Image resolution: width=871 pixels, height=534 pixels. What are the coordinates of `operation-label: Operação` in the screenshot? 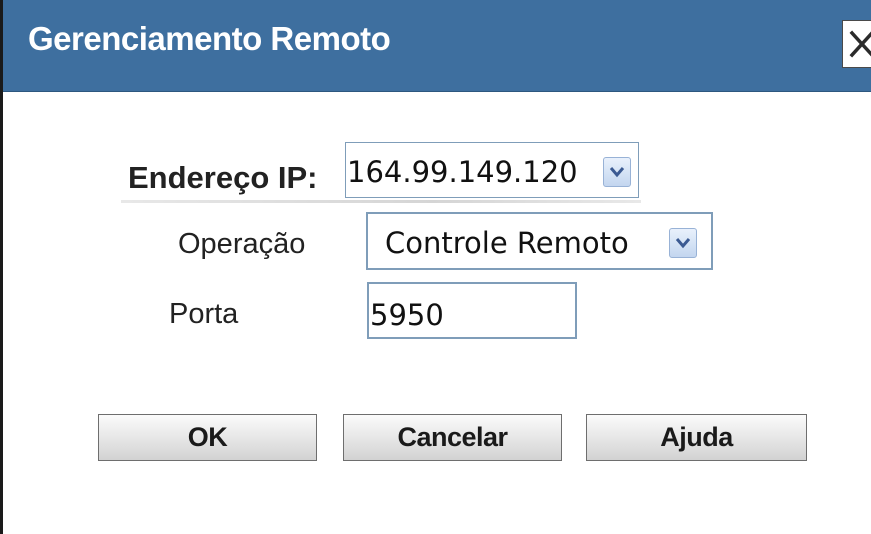 It's located at (242, 244).